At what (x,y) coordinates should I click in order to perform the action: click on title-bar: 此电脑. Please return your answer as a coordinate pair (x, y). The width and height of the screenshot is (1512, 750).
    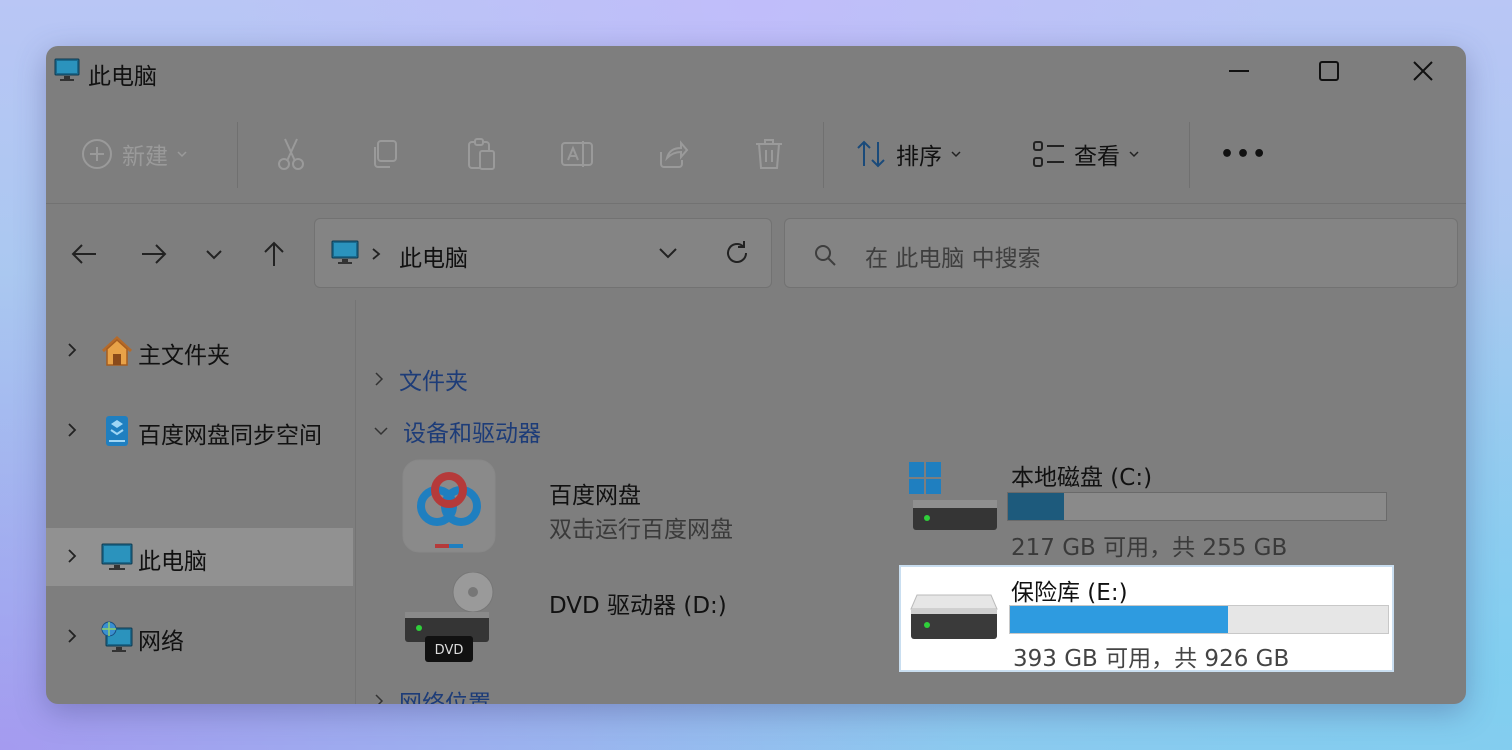
    Looking at the image, I should click on (756, 71).